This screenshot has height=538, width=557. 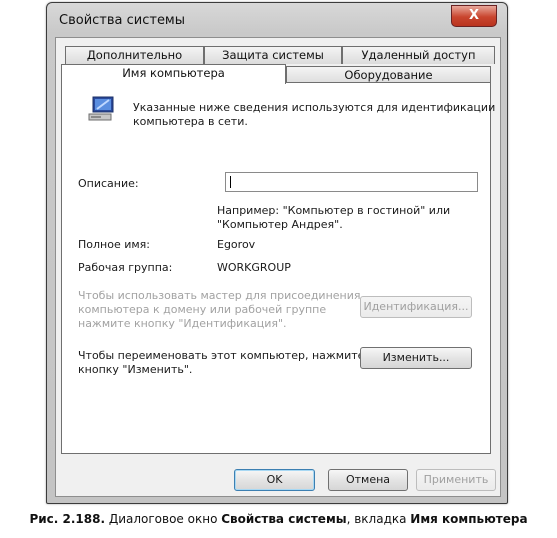 I want to click on fullname-label: Полное имя:, so click(x=114, y=244).